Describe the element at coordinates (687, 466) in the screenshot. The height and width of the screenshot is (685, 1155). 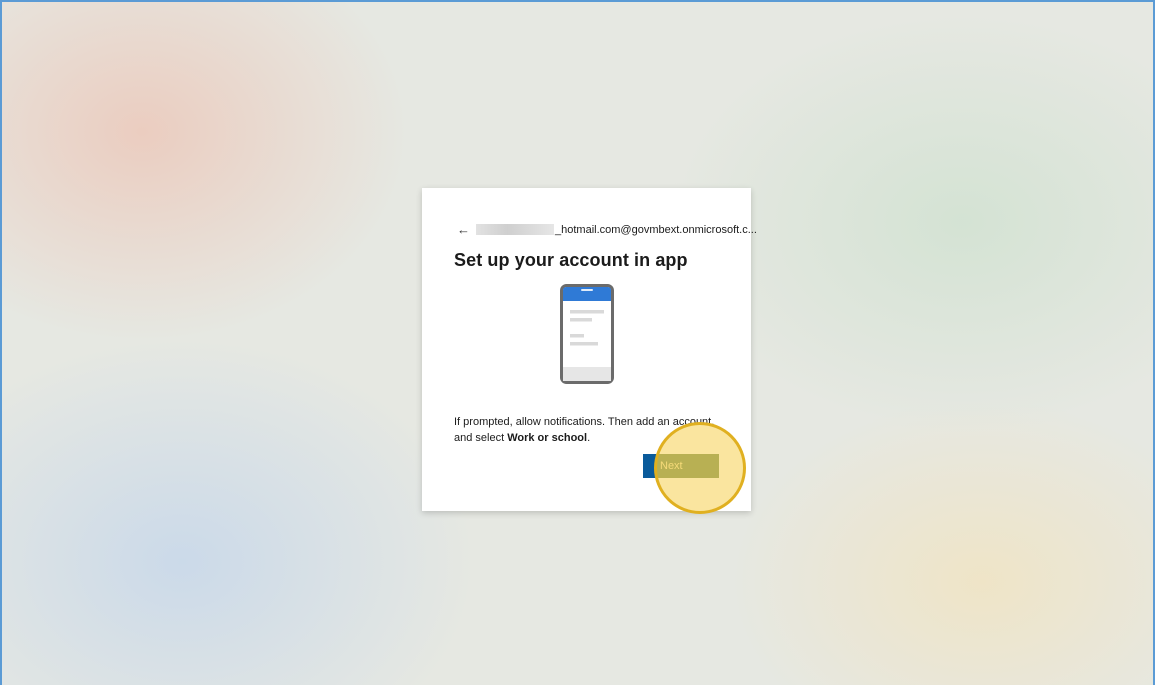
I see `next-button-label: Next` at that location.